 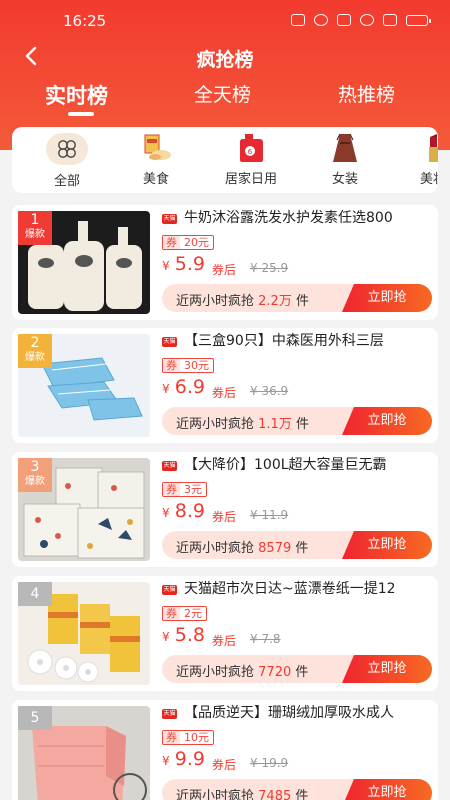 I want to click on product-title: 【品质逆天】珊瑚绒加厚吸水成人, so click(x=289, y=713).